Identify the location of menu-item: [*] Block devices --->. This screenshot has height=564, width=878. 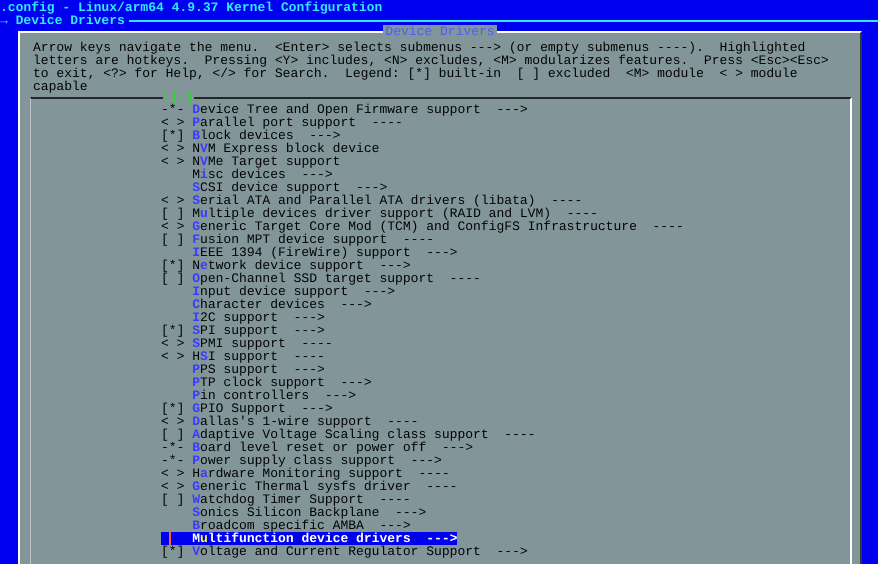
(250, 135).